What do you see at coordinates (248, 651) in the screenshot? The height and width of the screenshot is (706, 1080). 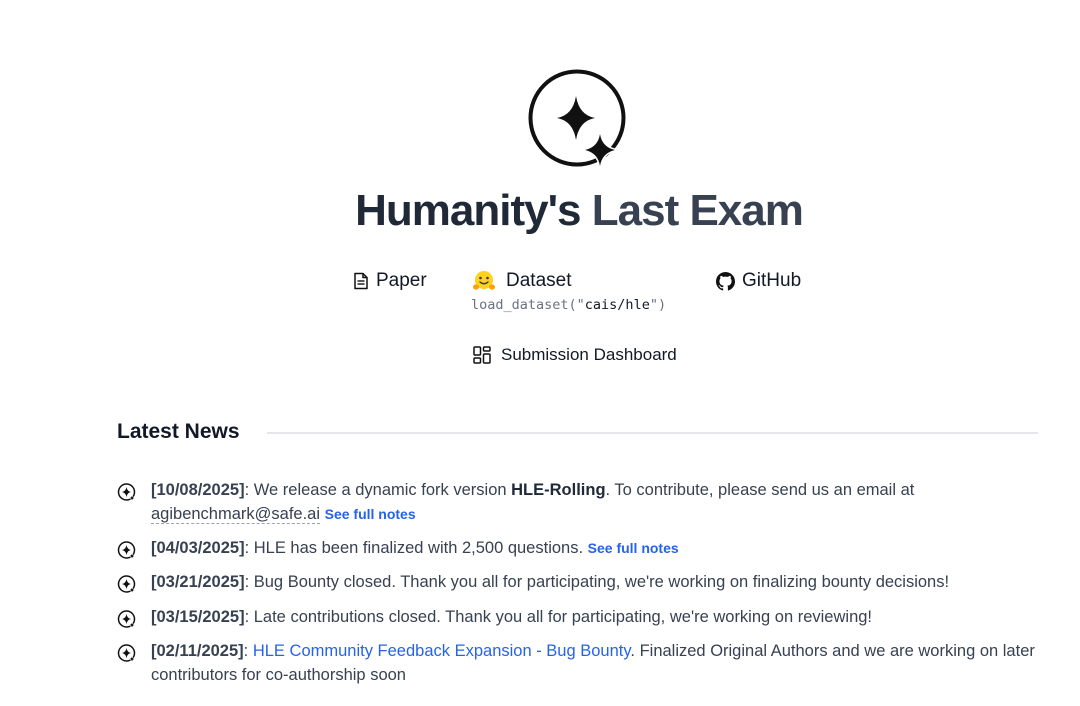 I see `news-text: :` at bounding box center [248, 651].